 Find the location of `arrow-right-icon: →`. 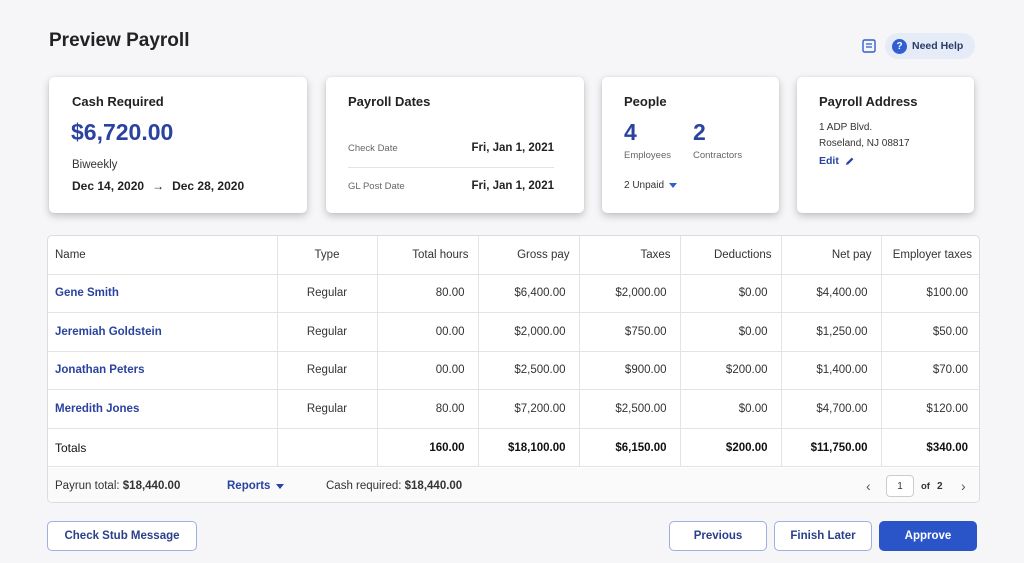

arrow-right-icon: → is located at coordinates (158, 186).